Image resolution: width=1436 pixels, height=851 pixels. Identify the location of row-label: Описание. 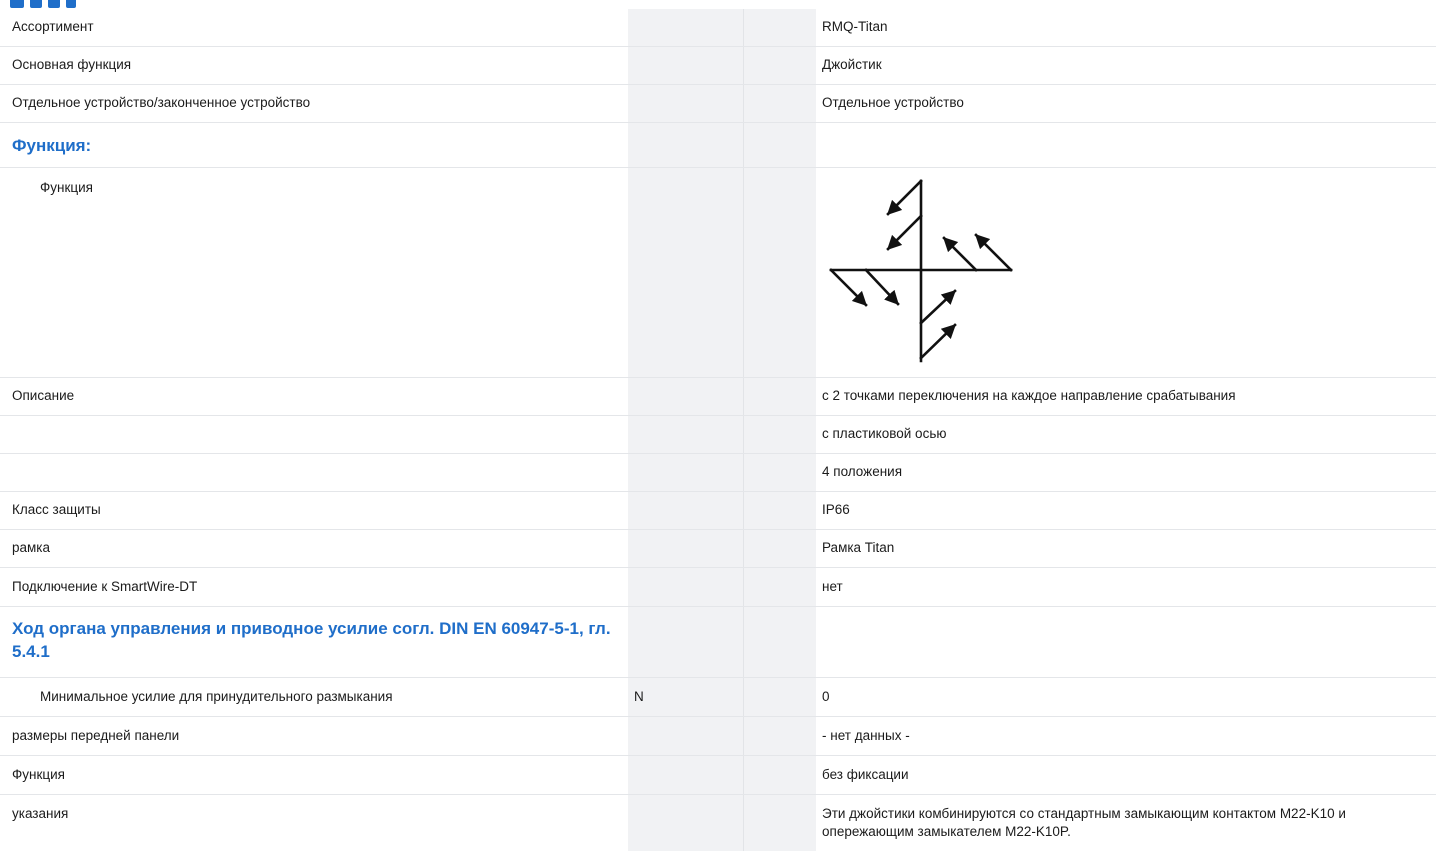
(43, 395).